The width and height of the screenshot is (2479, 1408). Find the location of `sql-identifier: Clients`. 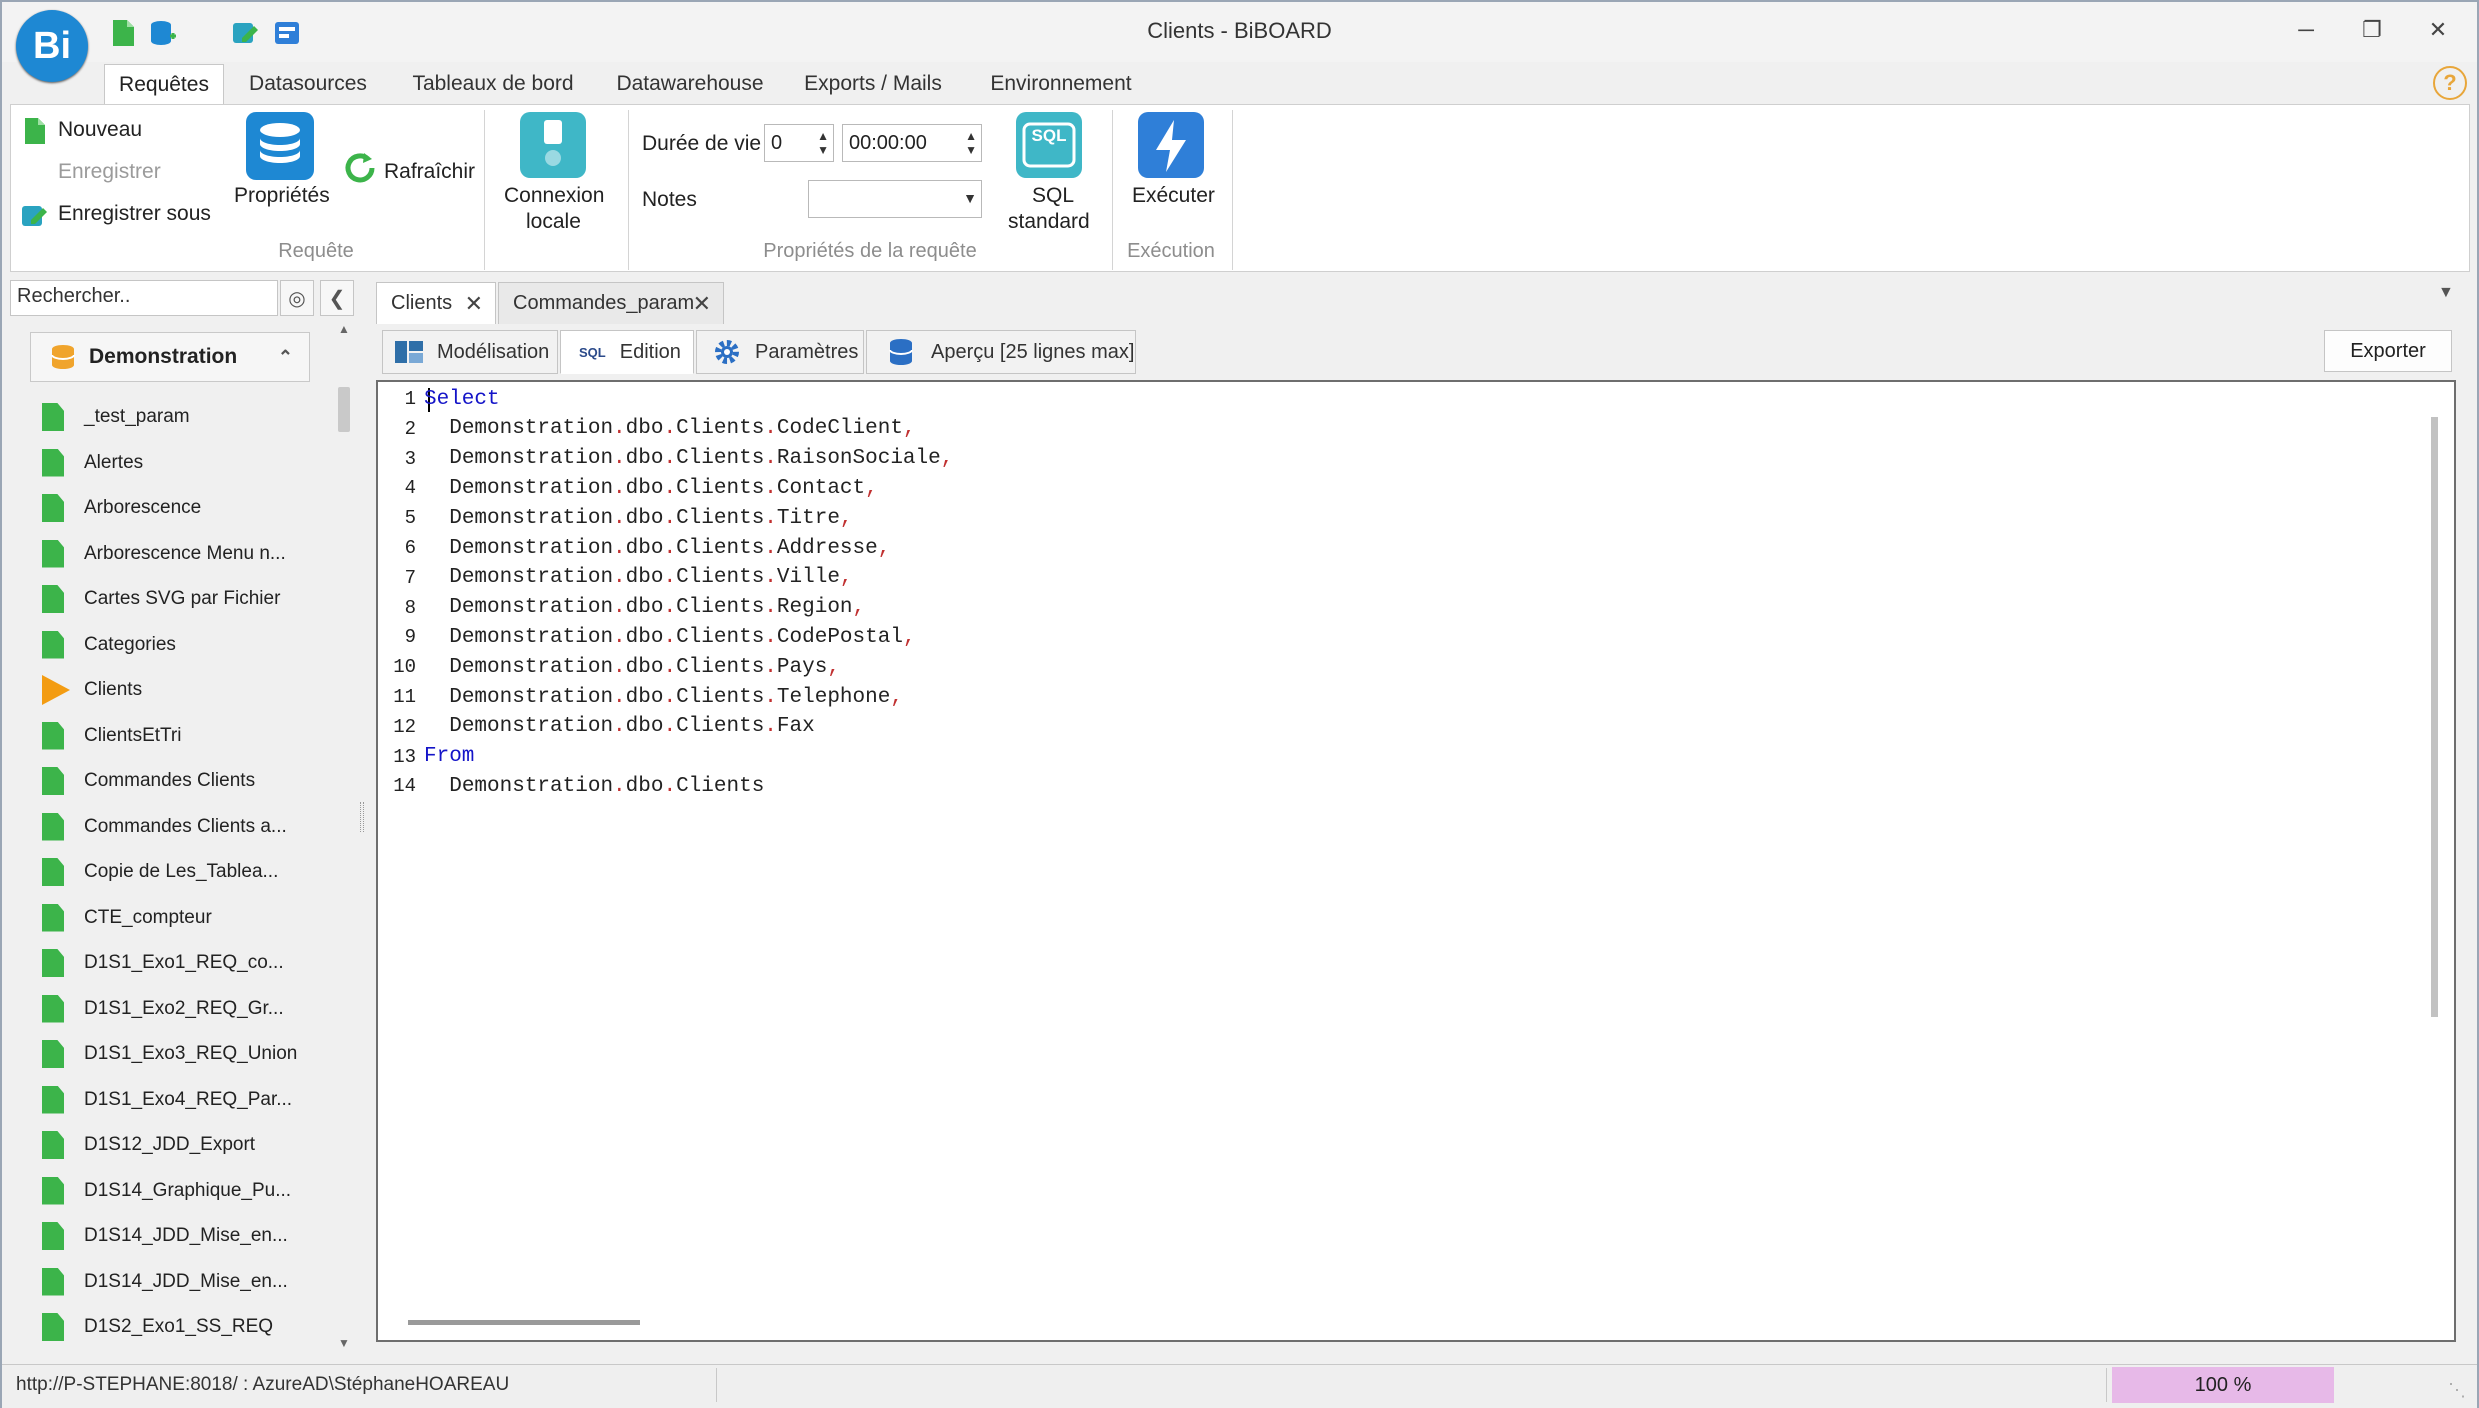

sql-identifier: Clients is located at coordinates (720, 786).